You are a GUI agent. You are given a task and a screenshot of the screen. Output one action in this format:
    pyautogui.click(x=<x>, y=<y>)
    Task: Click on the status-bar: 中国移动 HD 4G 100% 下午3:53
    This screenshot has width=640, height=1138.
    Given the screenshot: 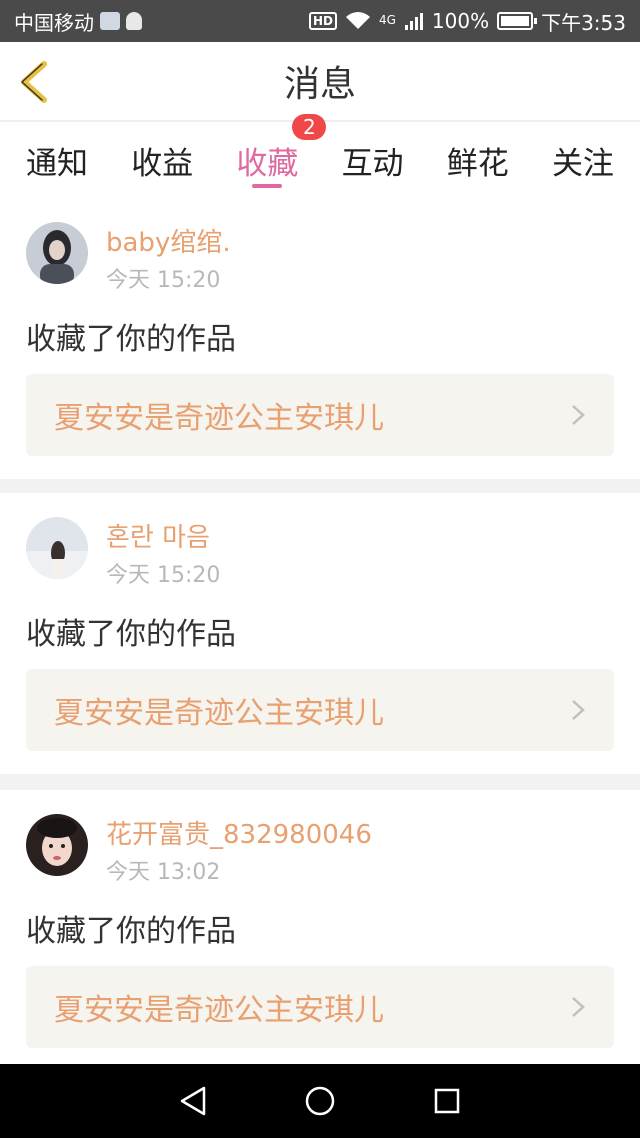 What is the action you would take?
    pyautogui.click(x=320, y=21)
    